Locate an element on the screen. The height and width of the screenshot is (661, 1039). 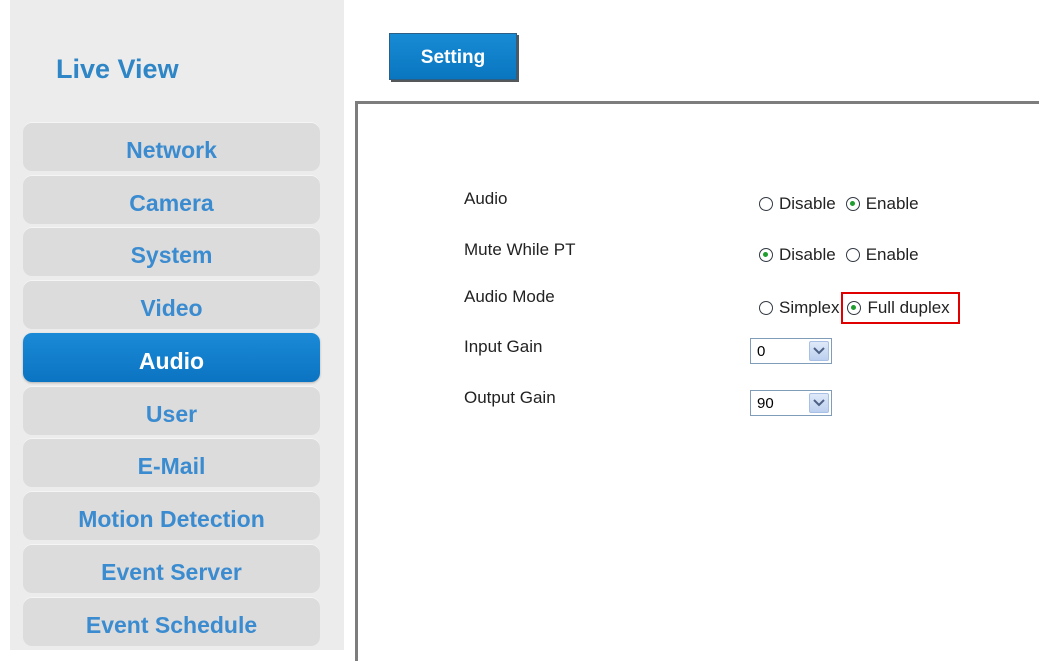
output-gain-select: 90 is located at coordinates (791, 403).